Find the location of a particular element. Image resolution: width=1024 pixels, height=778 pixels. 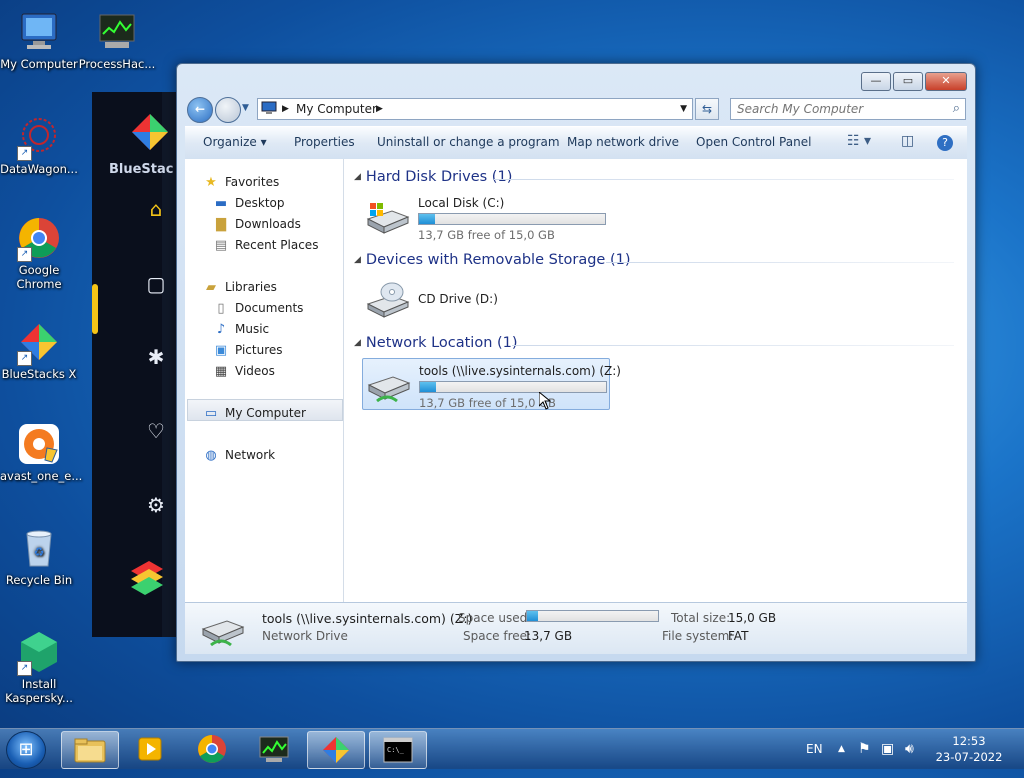

nav-item-videos: ▦ Videos is located at coordinates (244, 371).